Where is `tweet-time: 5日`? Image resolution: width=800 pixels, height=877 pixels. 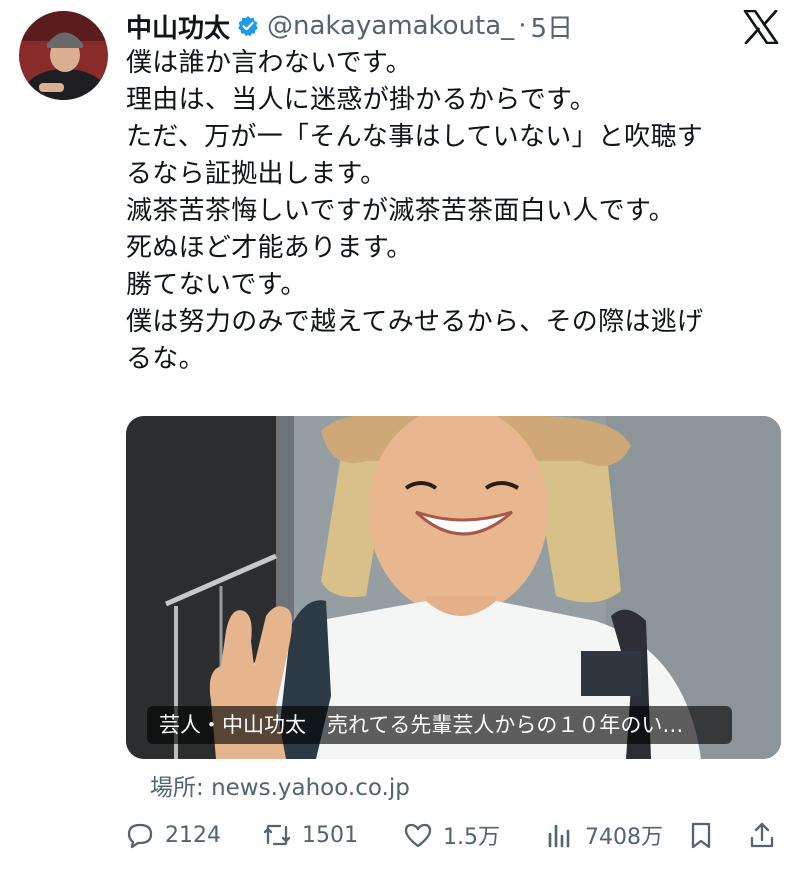 tweet-time: 5日 is located at coordinates (551, 26).